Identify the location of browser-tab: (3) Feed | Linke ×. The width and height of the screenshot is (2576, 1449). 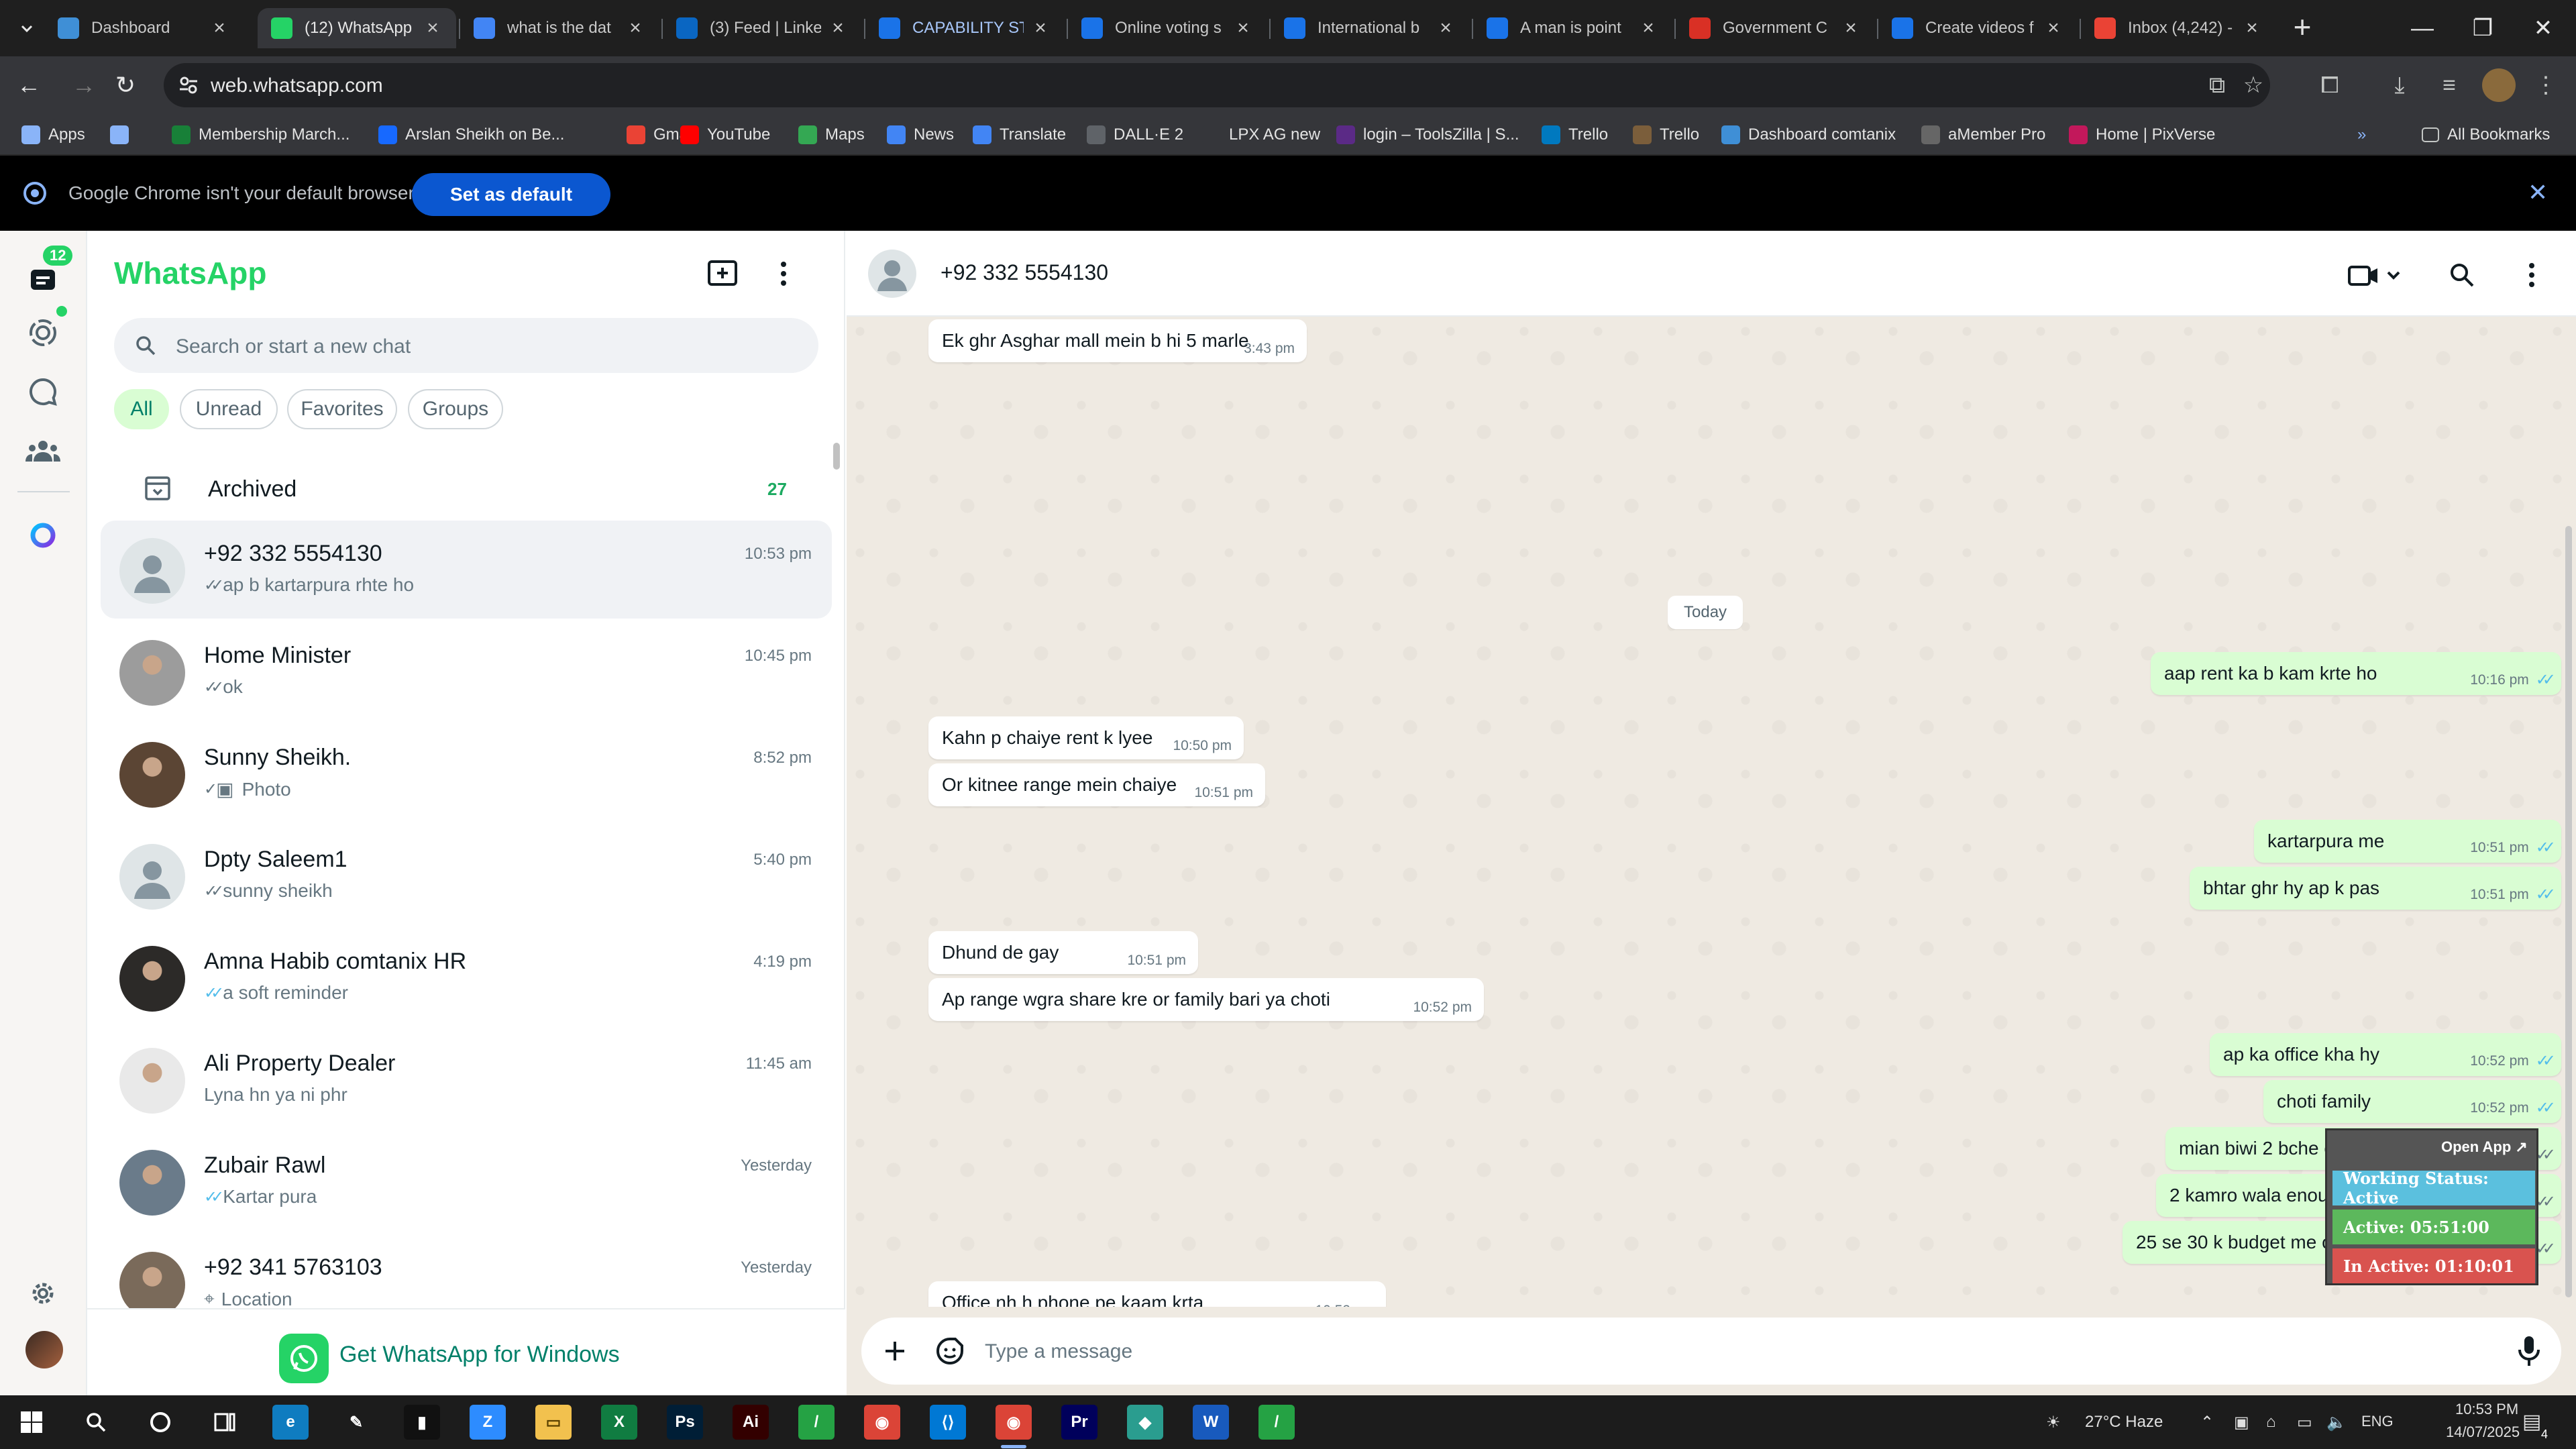
(762, 28).